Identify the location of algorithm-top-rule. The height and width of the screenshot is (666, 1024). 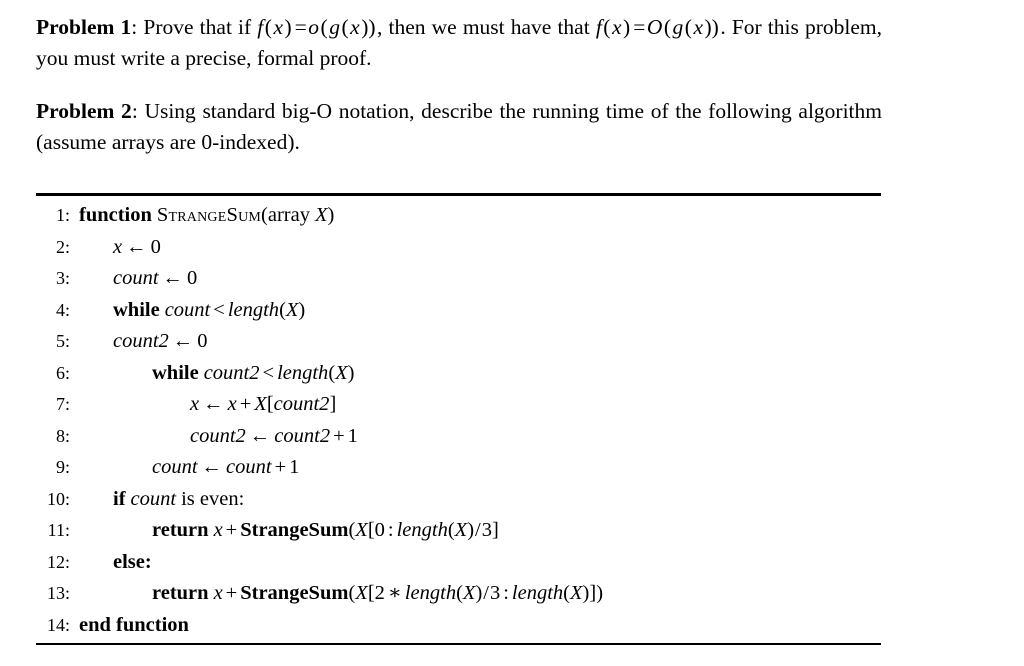
(458, 194).